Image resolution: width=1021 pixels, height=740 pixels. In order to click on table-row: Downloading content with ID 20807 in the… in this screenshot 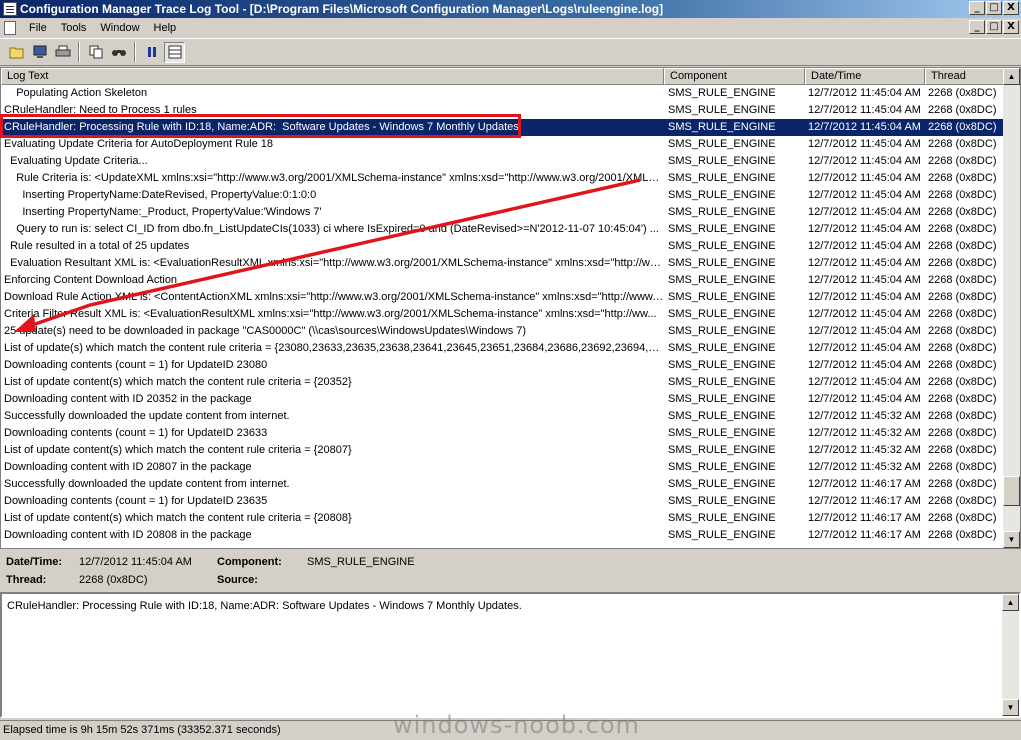, I will do `click(502, 467)`.